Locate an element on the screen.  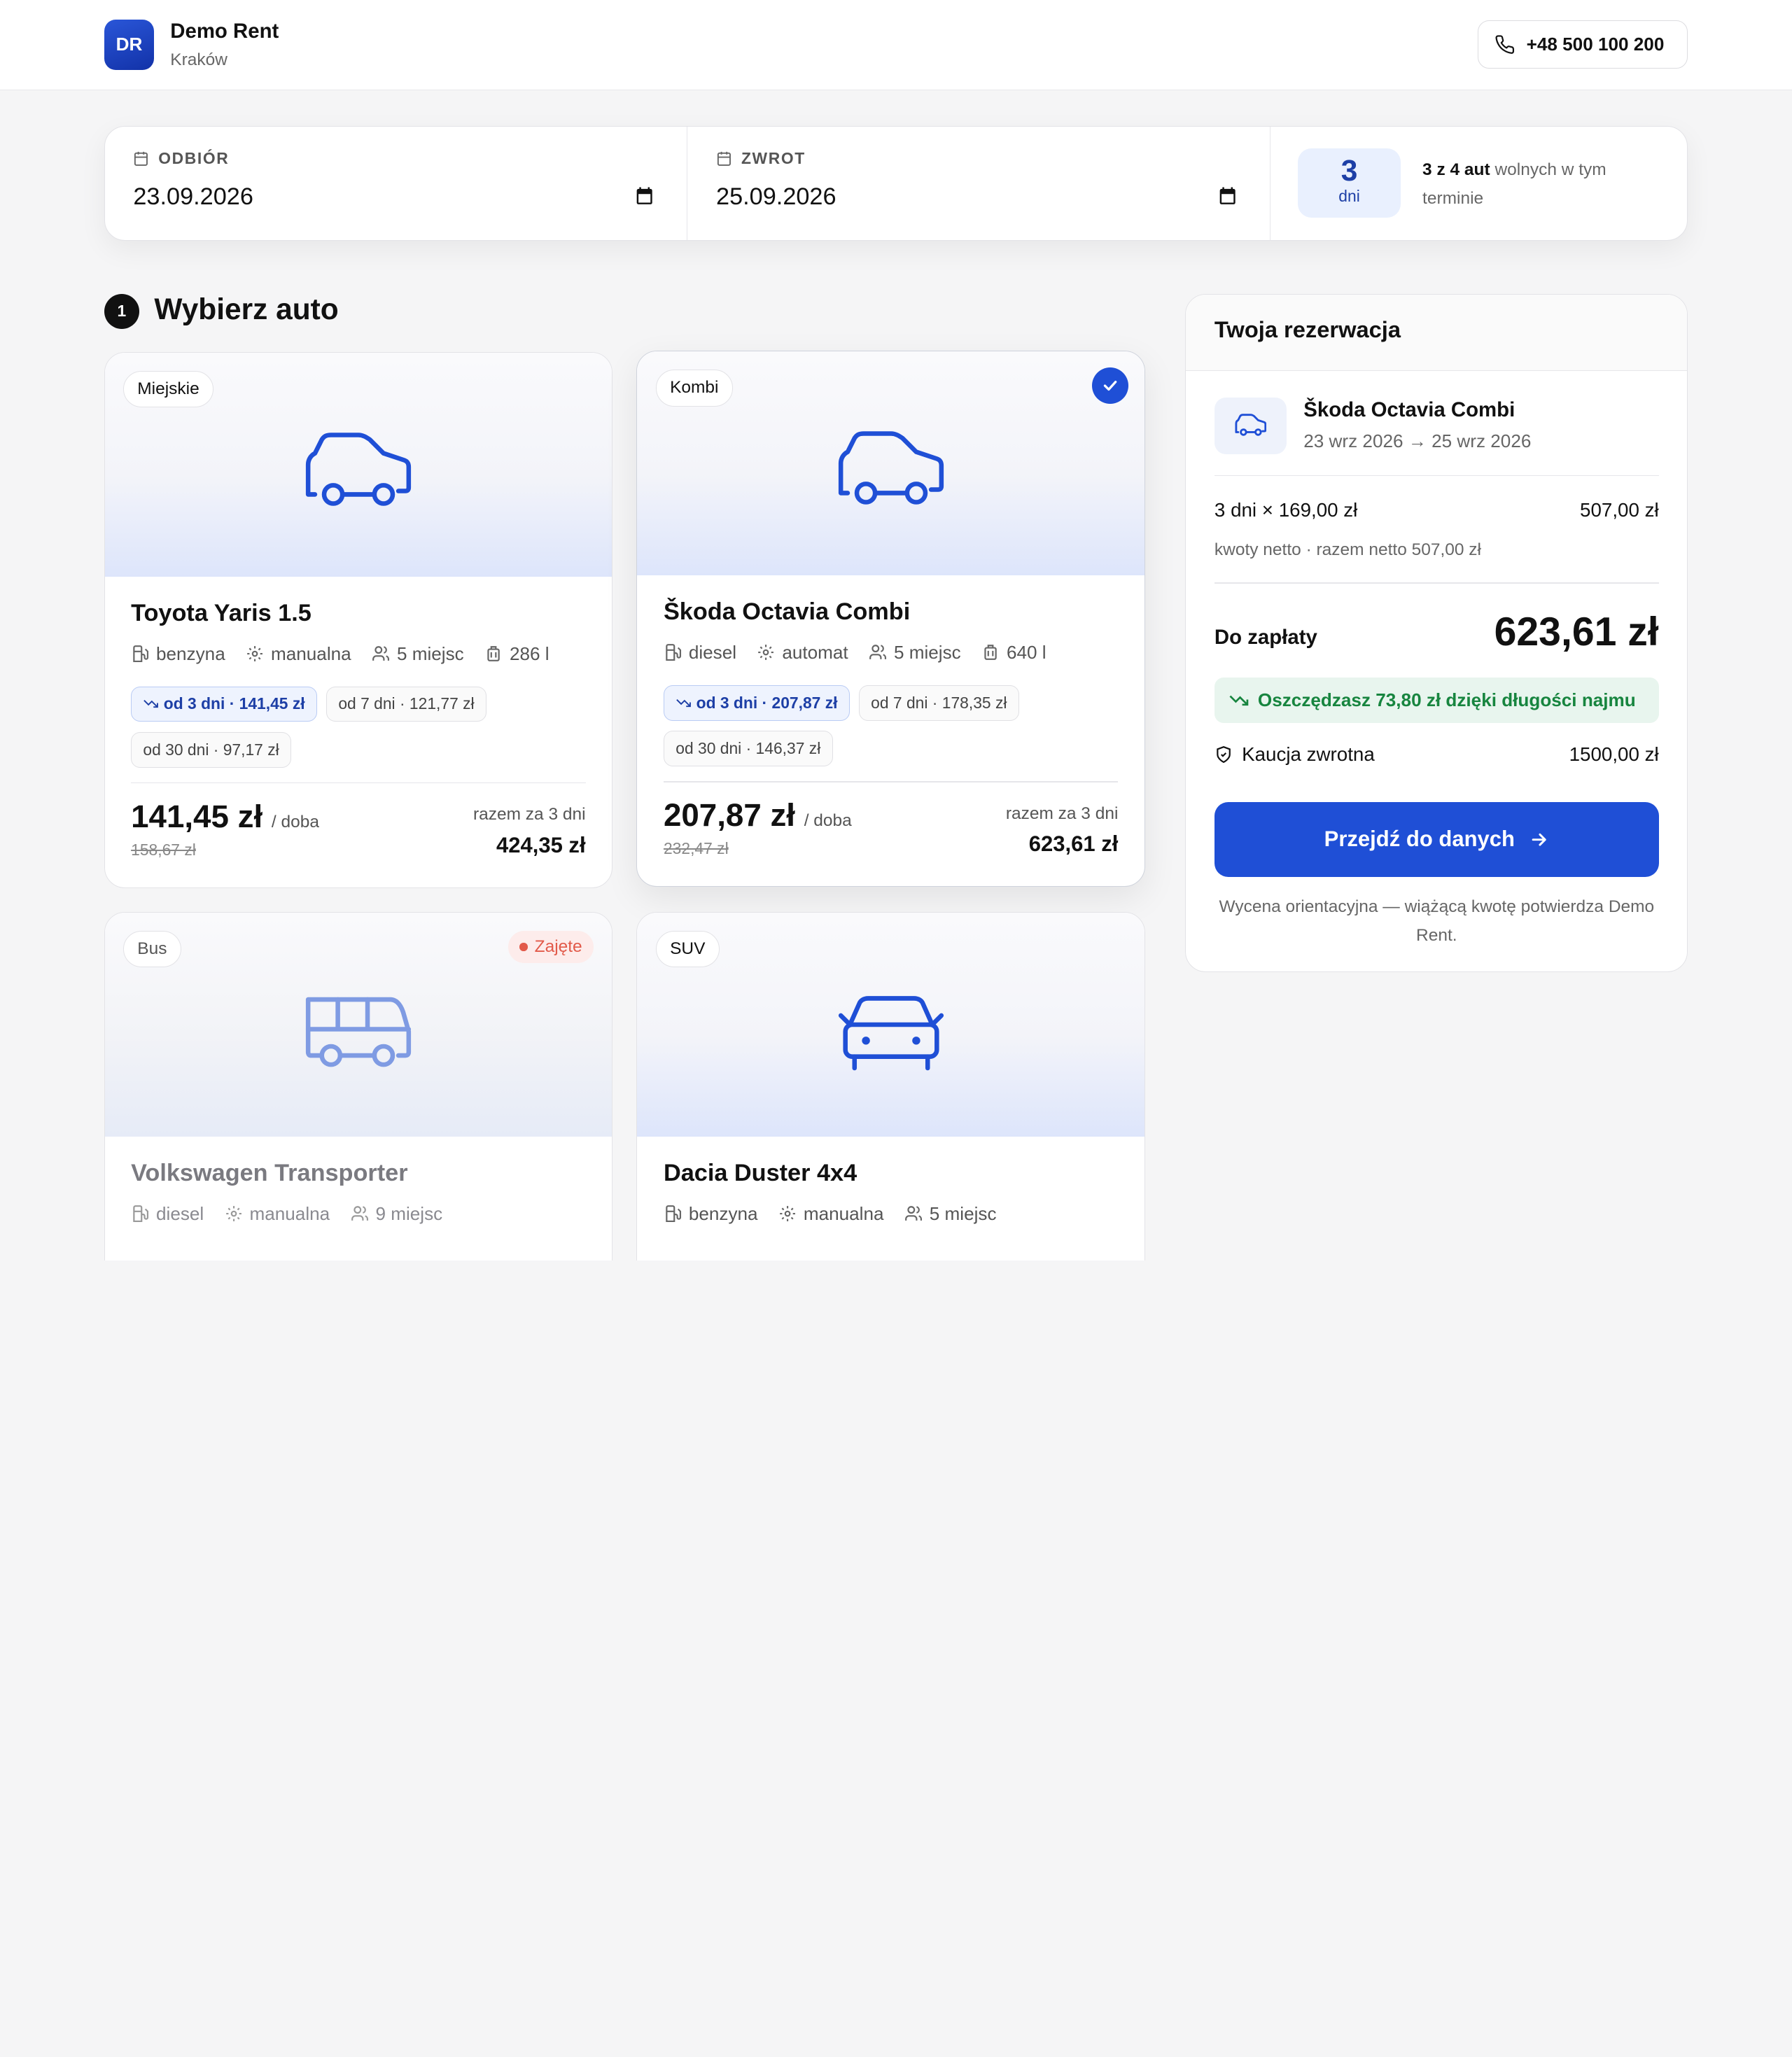
old-price: 158,67 zł is located at coordinates (163, 850).